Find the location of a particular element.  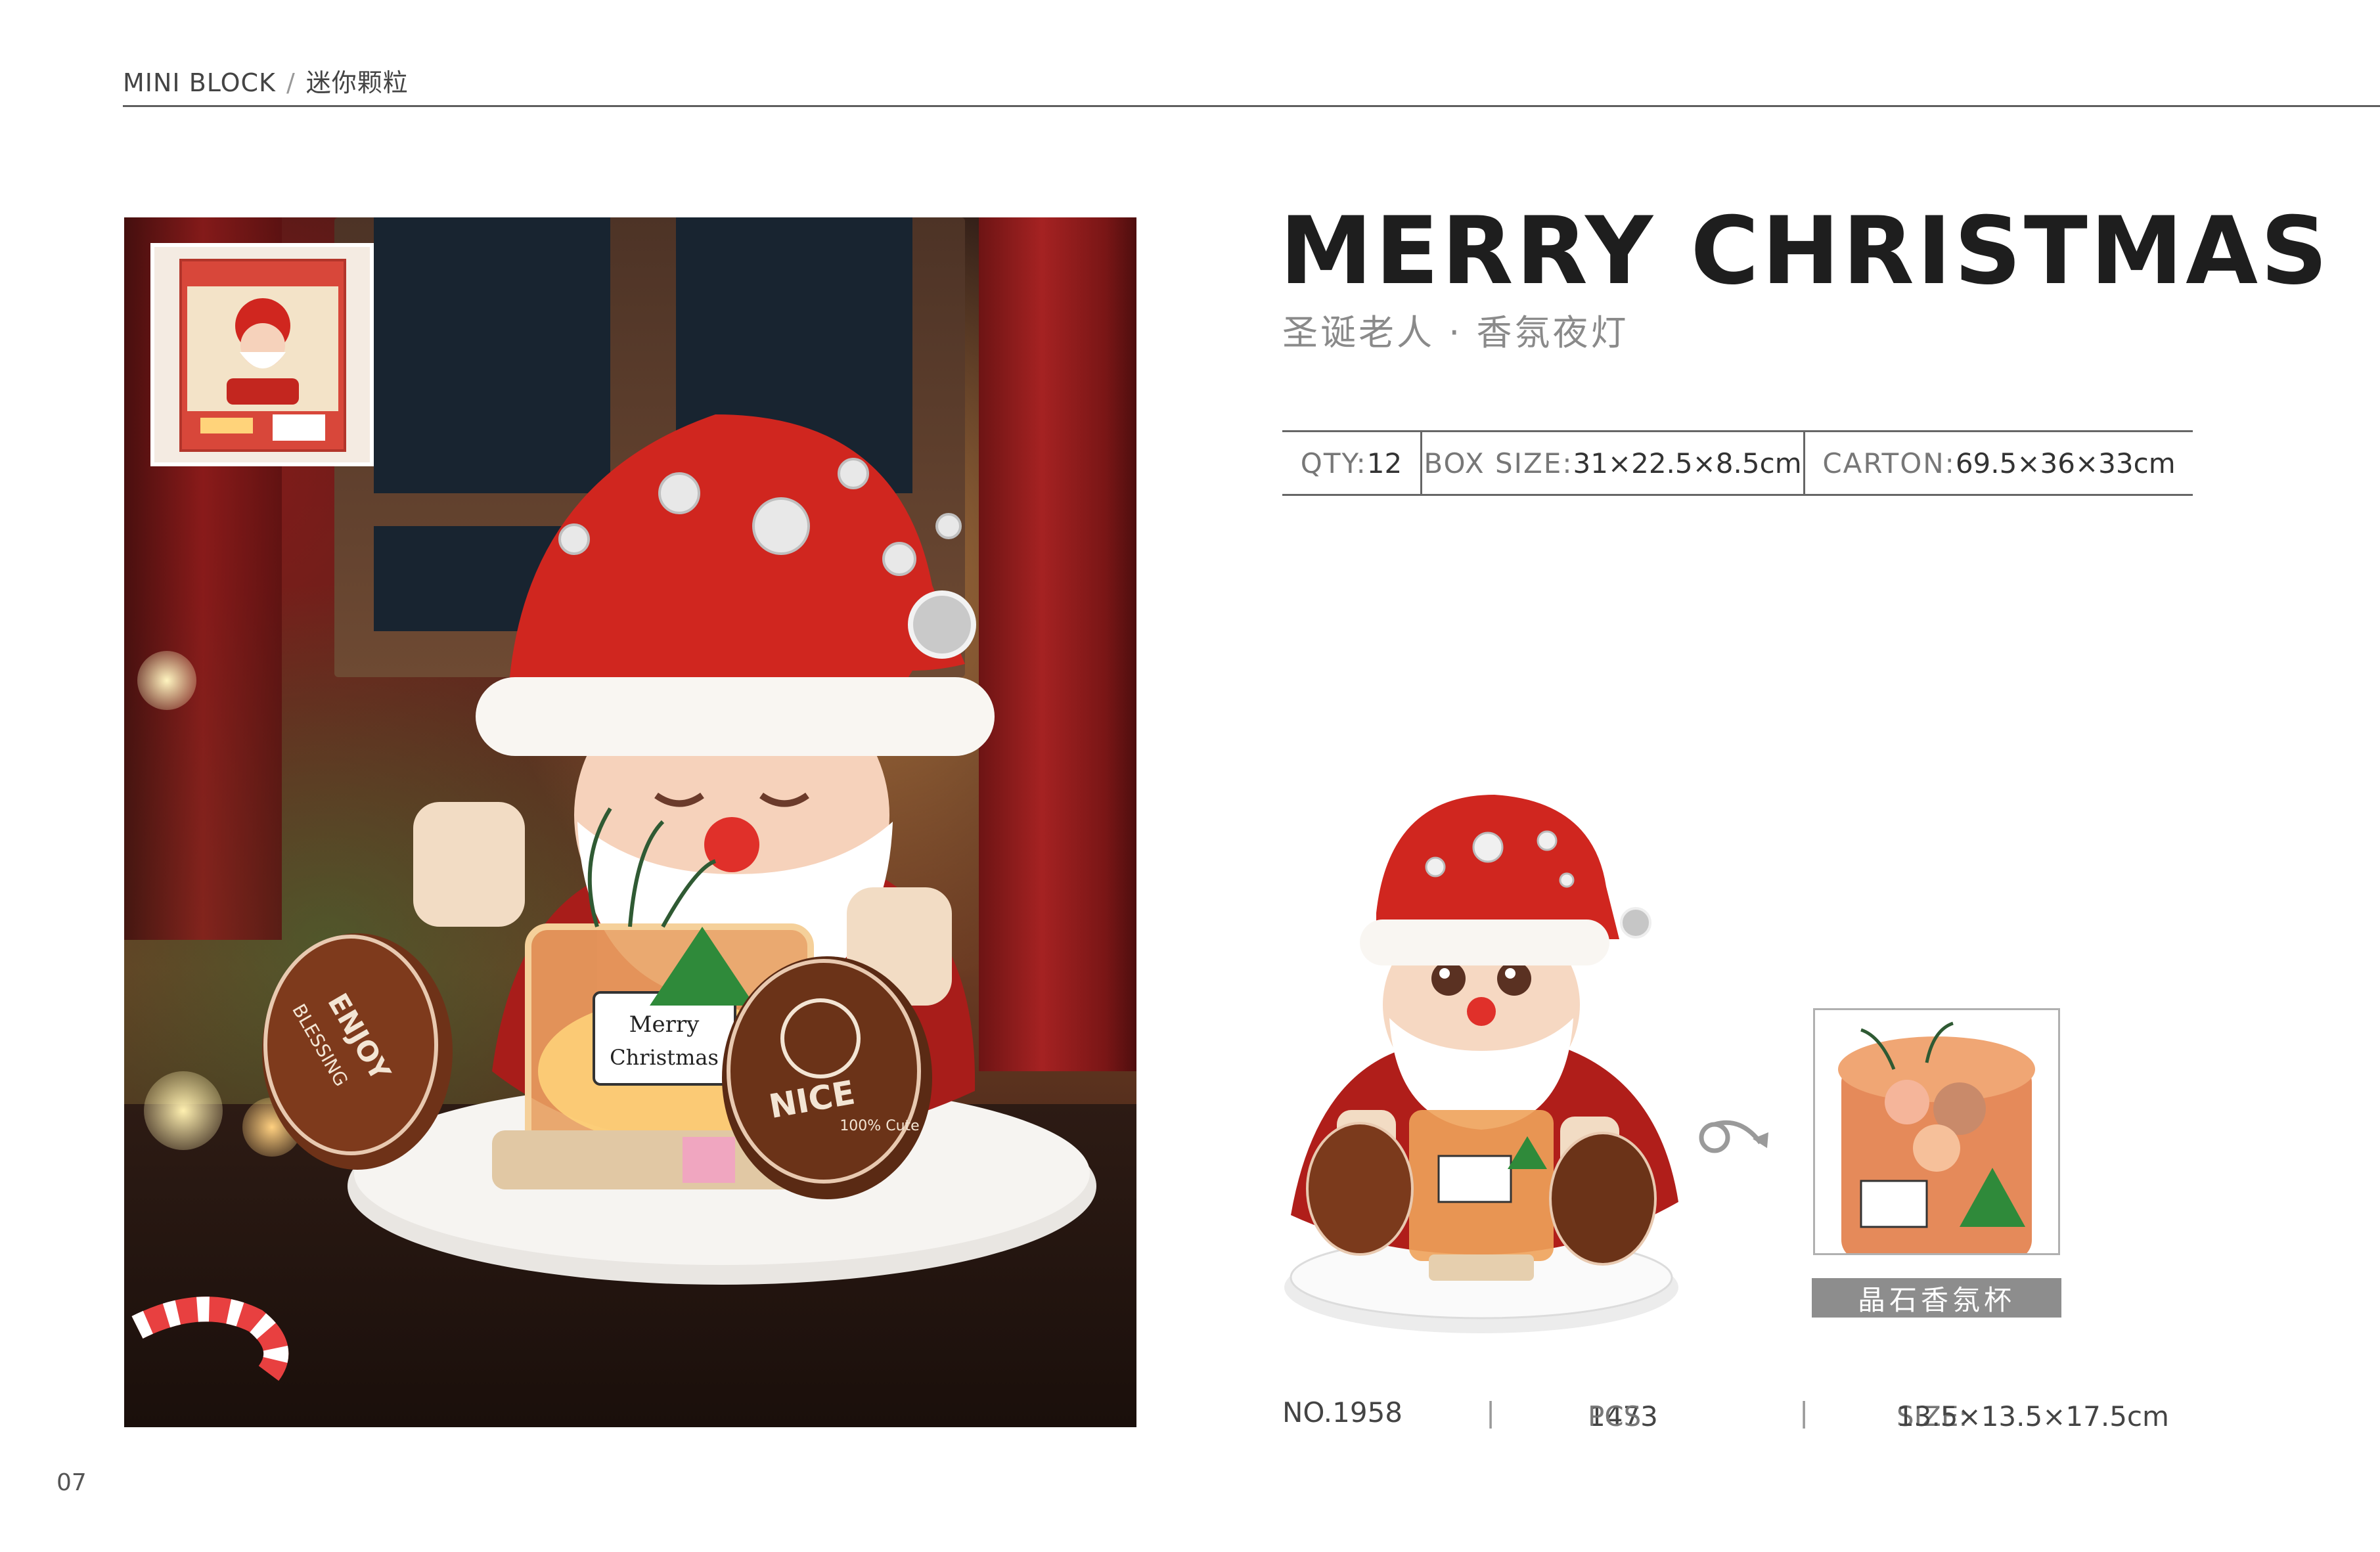

packaging-thumbnail is located at coordinates (262, 354).